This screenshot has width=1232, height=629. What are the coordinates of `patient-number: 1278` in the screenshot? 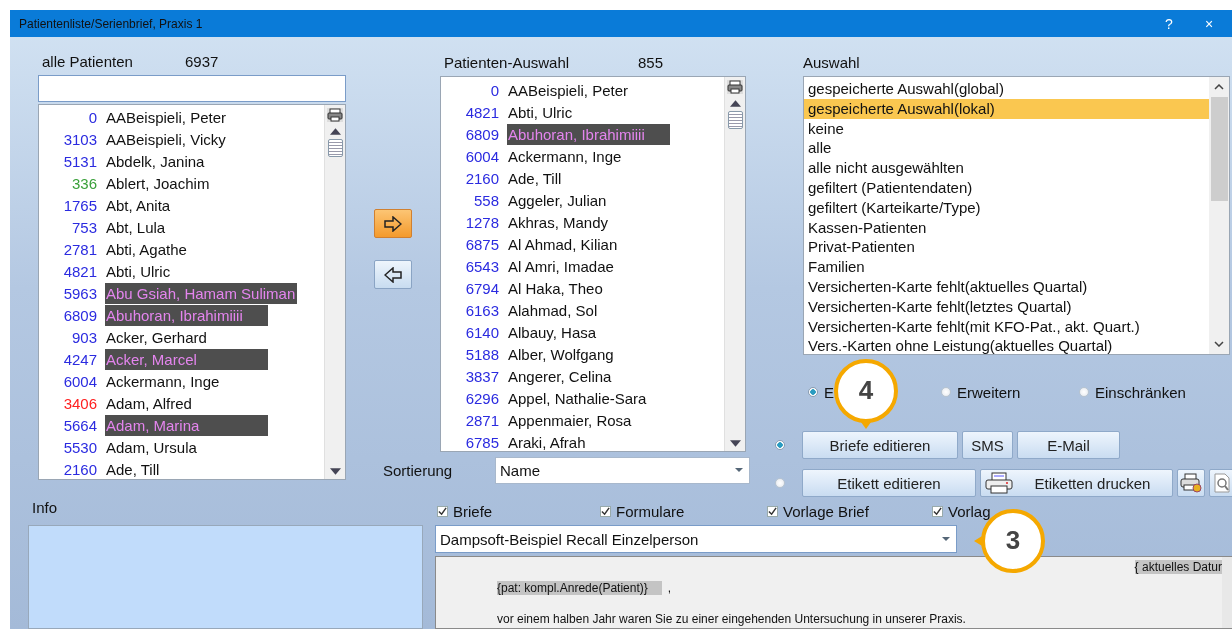 It's located at (482, 222).